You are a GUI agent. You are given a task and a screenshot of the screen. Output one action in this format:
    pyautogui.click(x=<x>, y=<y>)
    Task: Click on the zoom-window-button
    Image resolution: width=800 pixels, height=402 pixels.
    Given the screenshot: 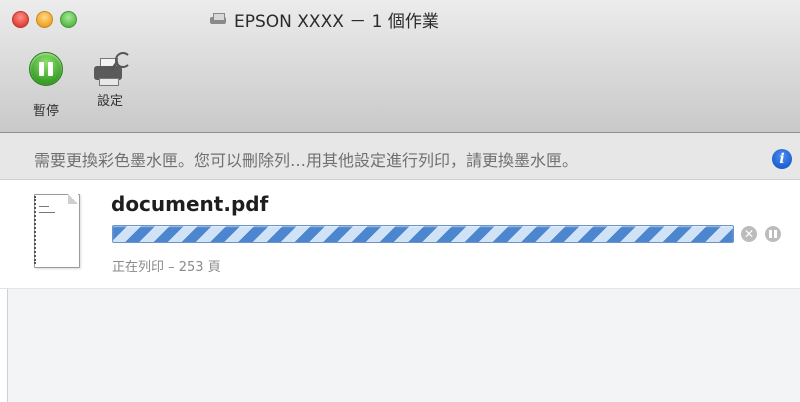 What is the action you would take?
    pyautogui.click(x=68, y=19)
    